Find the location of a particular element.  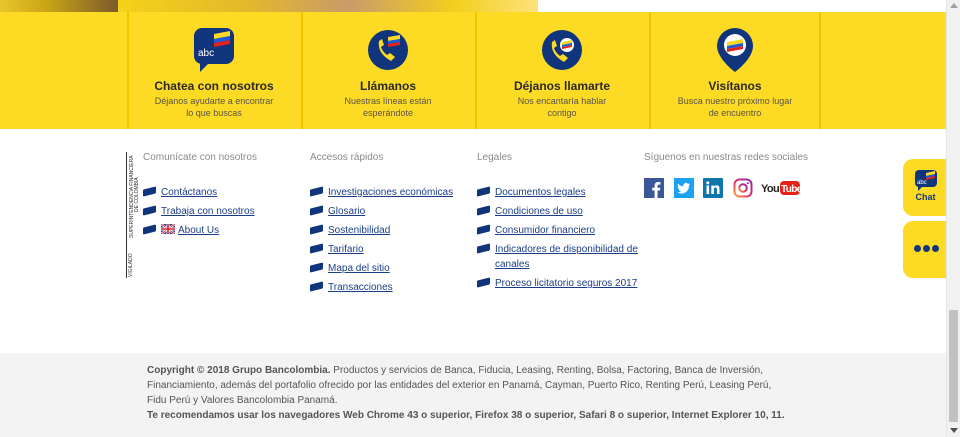

hero-image-strip is located at coordinates (473, 6).